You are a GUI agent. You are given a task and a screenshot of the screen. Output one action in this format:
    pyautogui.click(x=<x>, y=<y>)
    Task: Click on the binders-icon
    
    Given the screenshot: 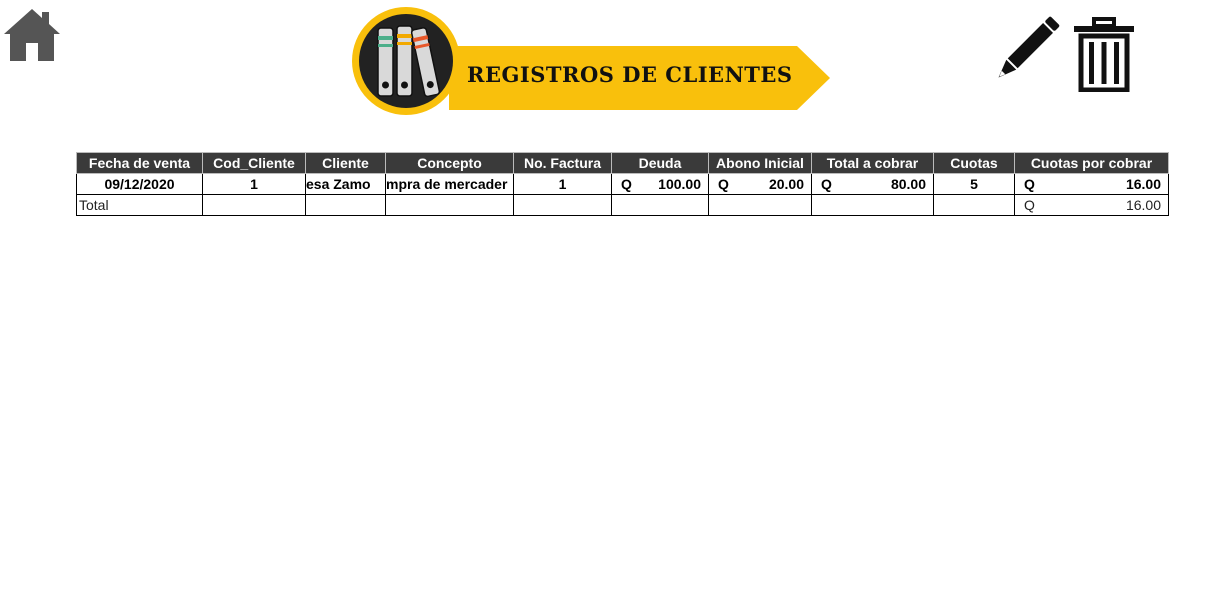 What is the action you would take?
    pyautogui.click(x=409, y=61)
    